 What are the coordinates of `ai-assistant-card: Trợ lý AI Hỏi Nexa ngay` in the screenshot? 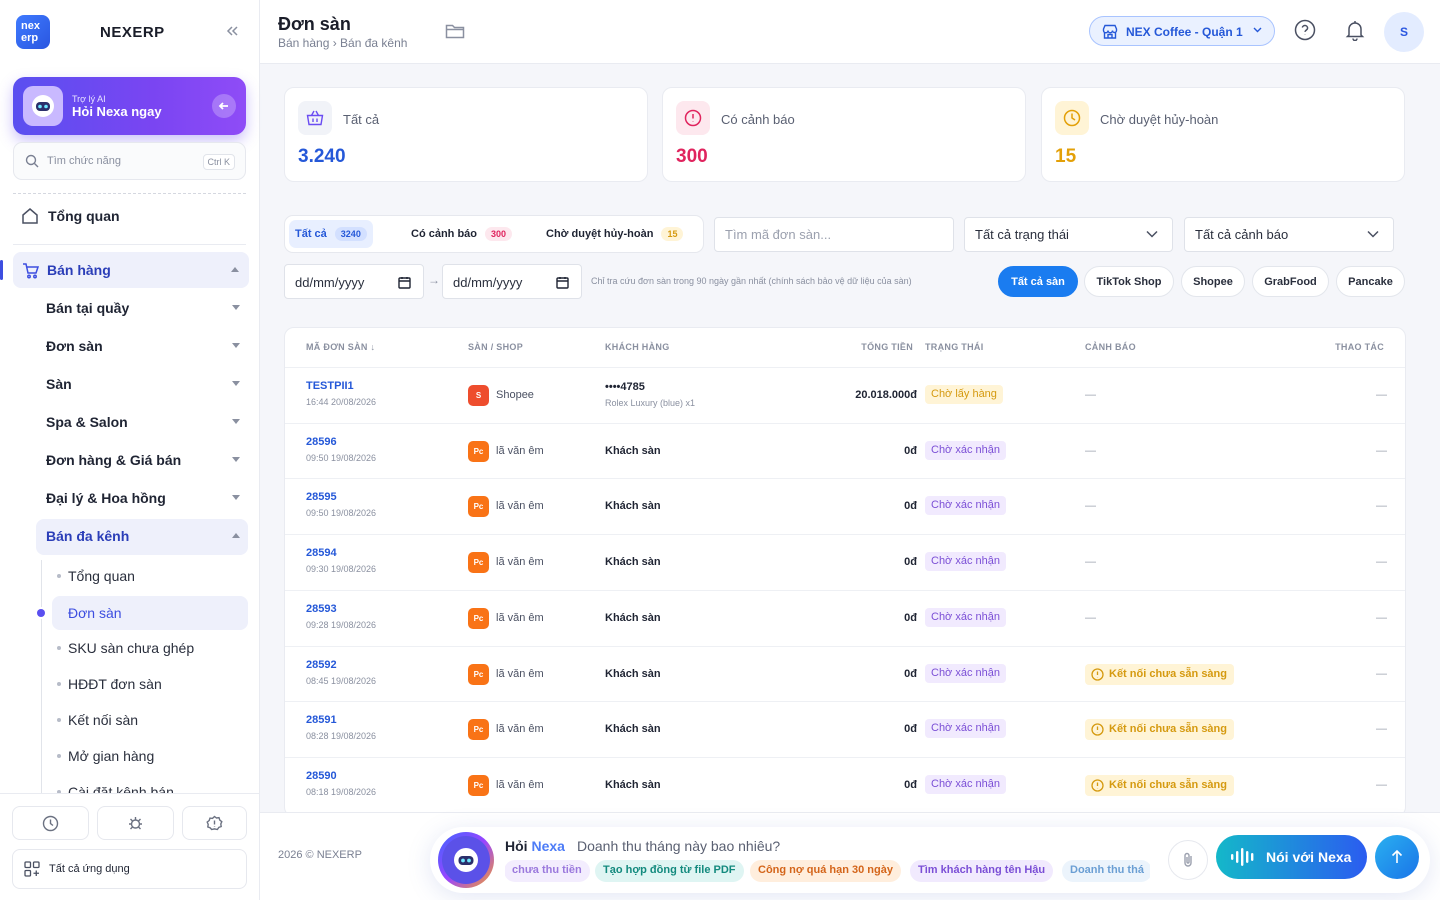 It's located at (129, 106).